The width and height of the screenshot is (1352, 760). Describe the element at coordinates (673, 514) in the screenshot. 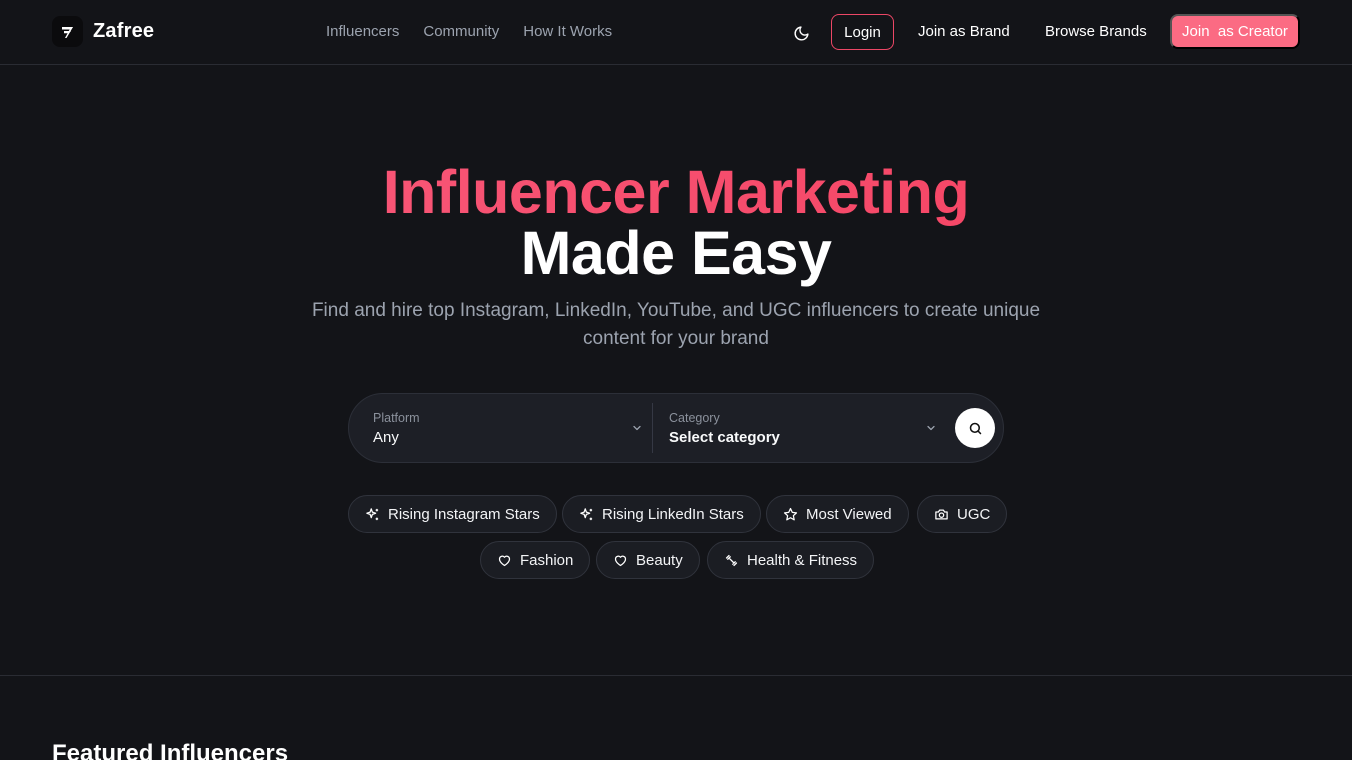

I see `chip-label: Rising LinkedIn Stars` at that location.